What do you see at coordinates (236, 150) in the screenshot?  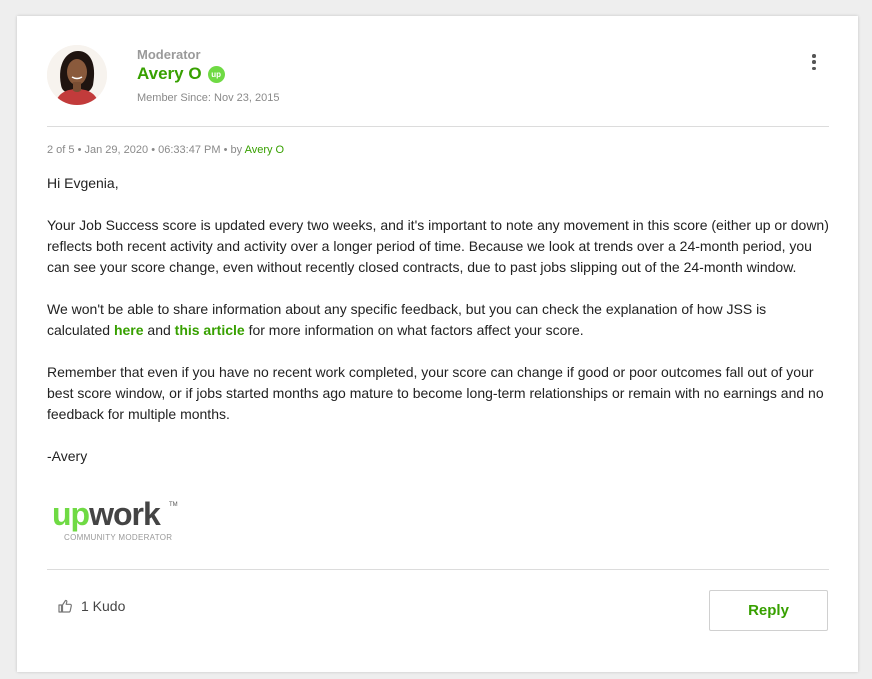 I see `post-by-label: by` at bounding box center [236, 150].